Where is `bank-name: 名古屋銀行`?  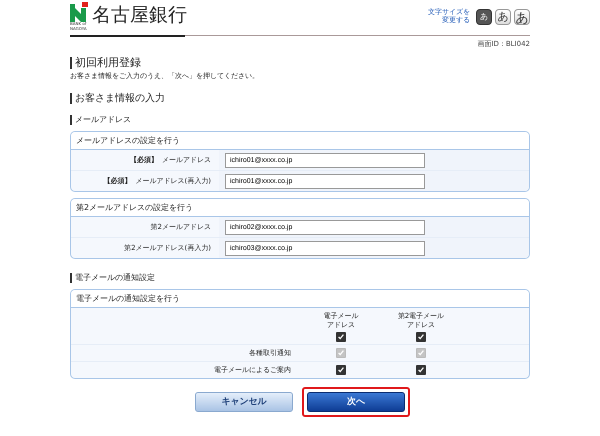 bank-name: 名古屋銀行 is located at coordinates (139, 15).